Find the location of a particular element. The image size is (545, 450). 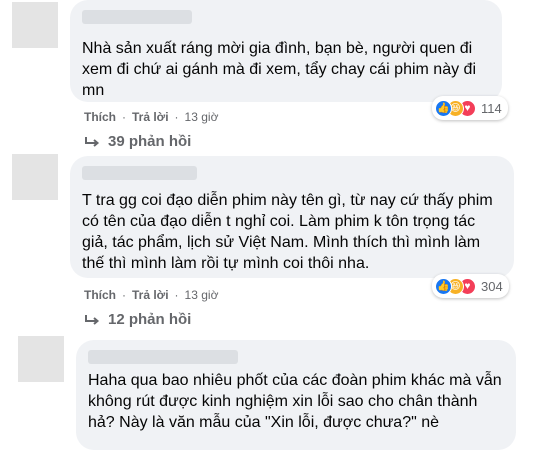

view-replies-button: 12 phản hồi is located at coordinates (137, 319).